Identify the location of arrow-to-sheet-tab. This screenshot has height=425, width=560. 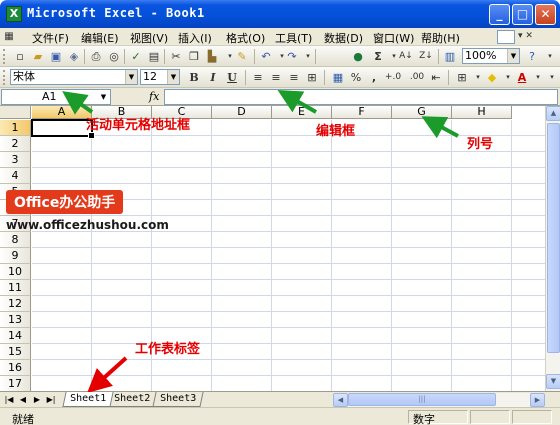
(107, 375).